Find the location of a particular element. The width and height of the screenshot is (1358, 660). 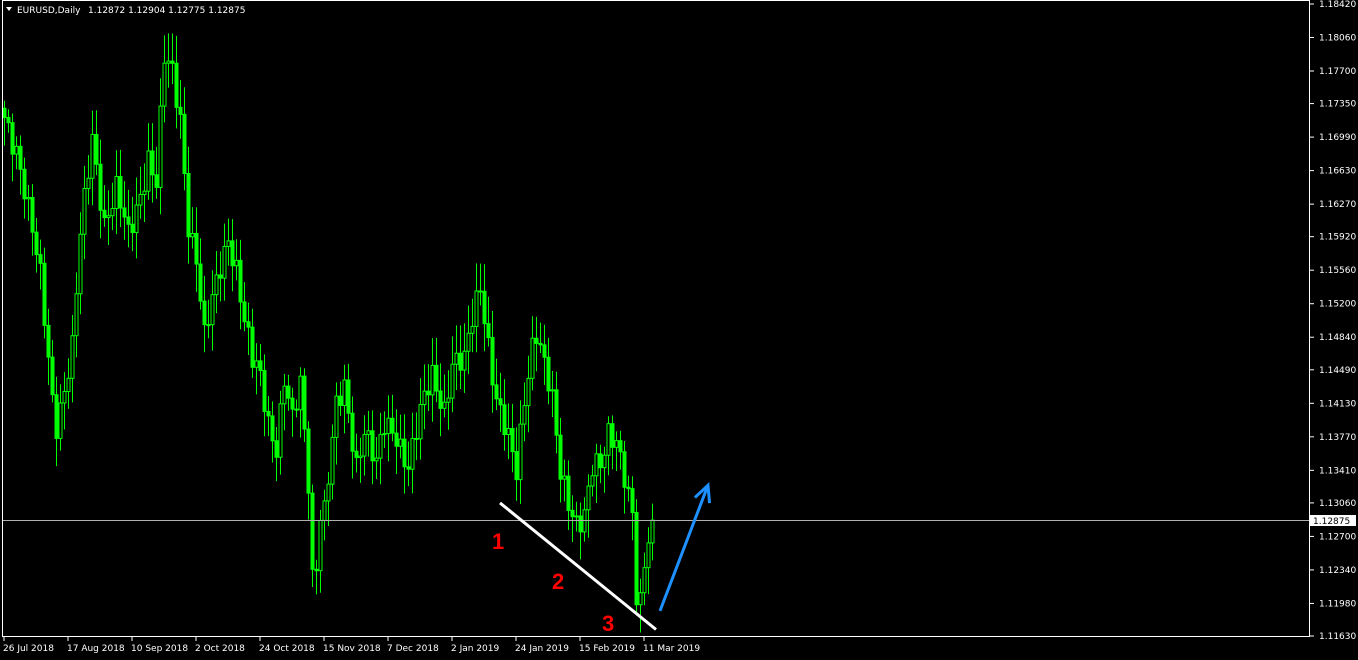

y-tick-label: 1.16270 is located at coordinates (1337, 205).